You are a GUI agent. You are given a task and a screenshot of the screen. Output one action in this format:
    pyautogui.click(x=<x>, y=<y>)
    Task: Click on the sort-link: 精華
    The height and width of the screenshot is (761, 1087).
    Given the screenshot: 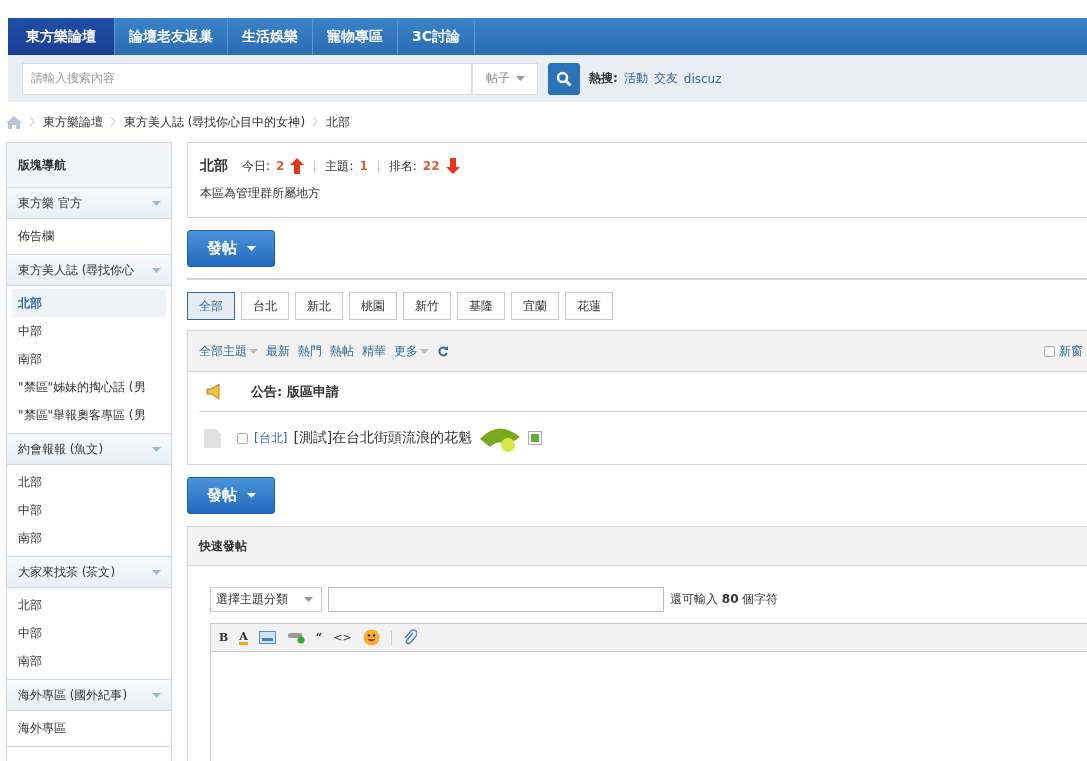 What is the action you would take?
    pyautogui.click(x=374, y=351)
    